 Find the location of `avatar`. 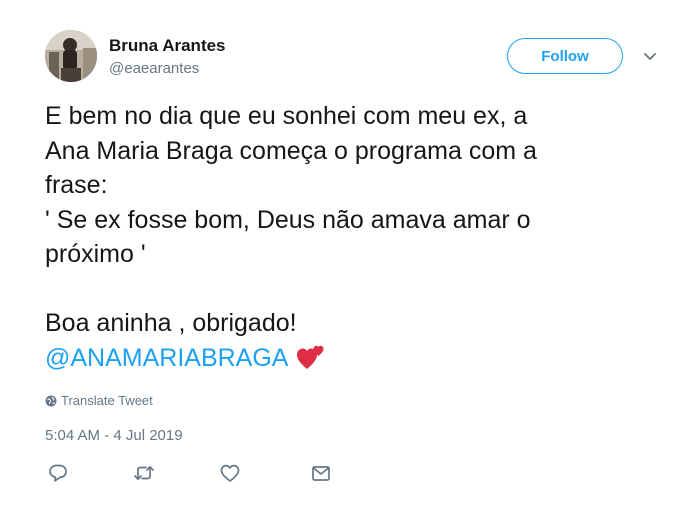

avatar is located at coordinates (71, 56).